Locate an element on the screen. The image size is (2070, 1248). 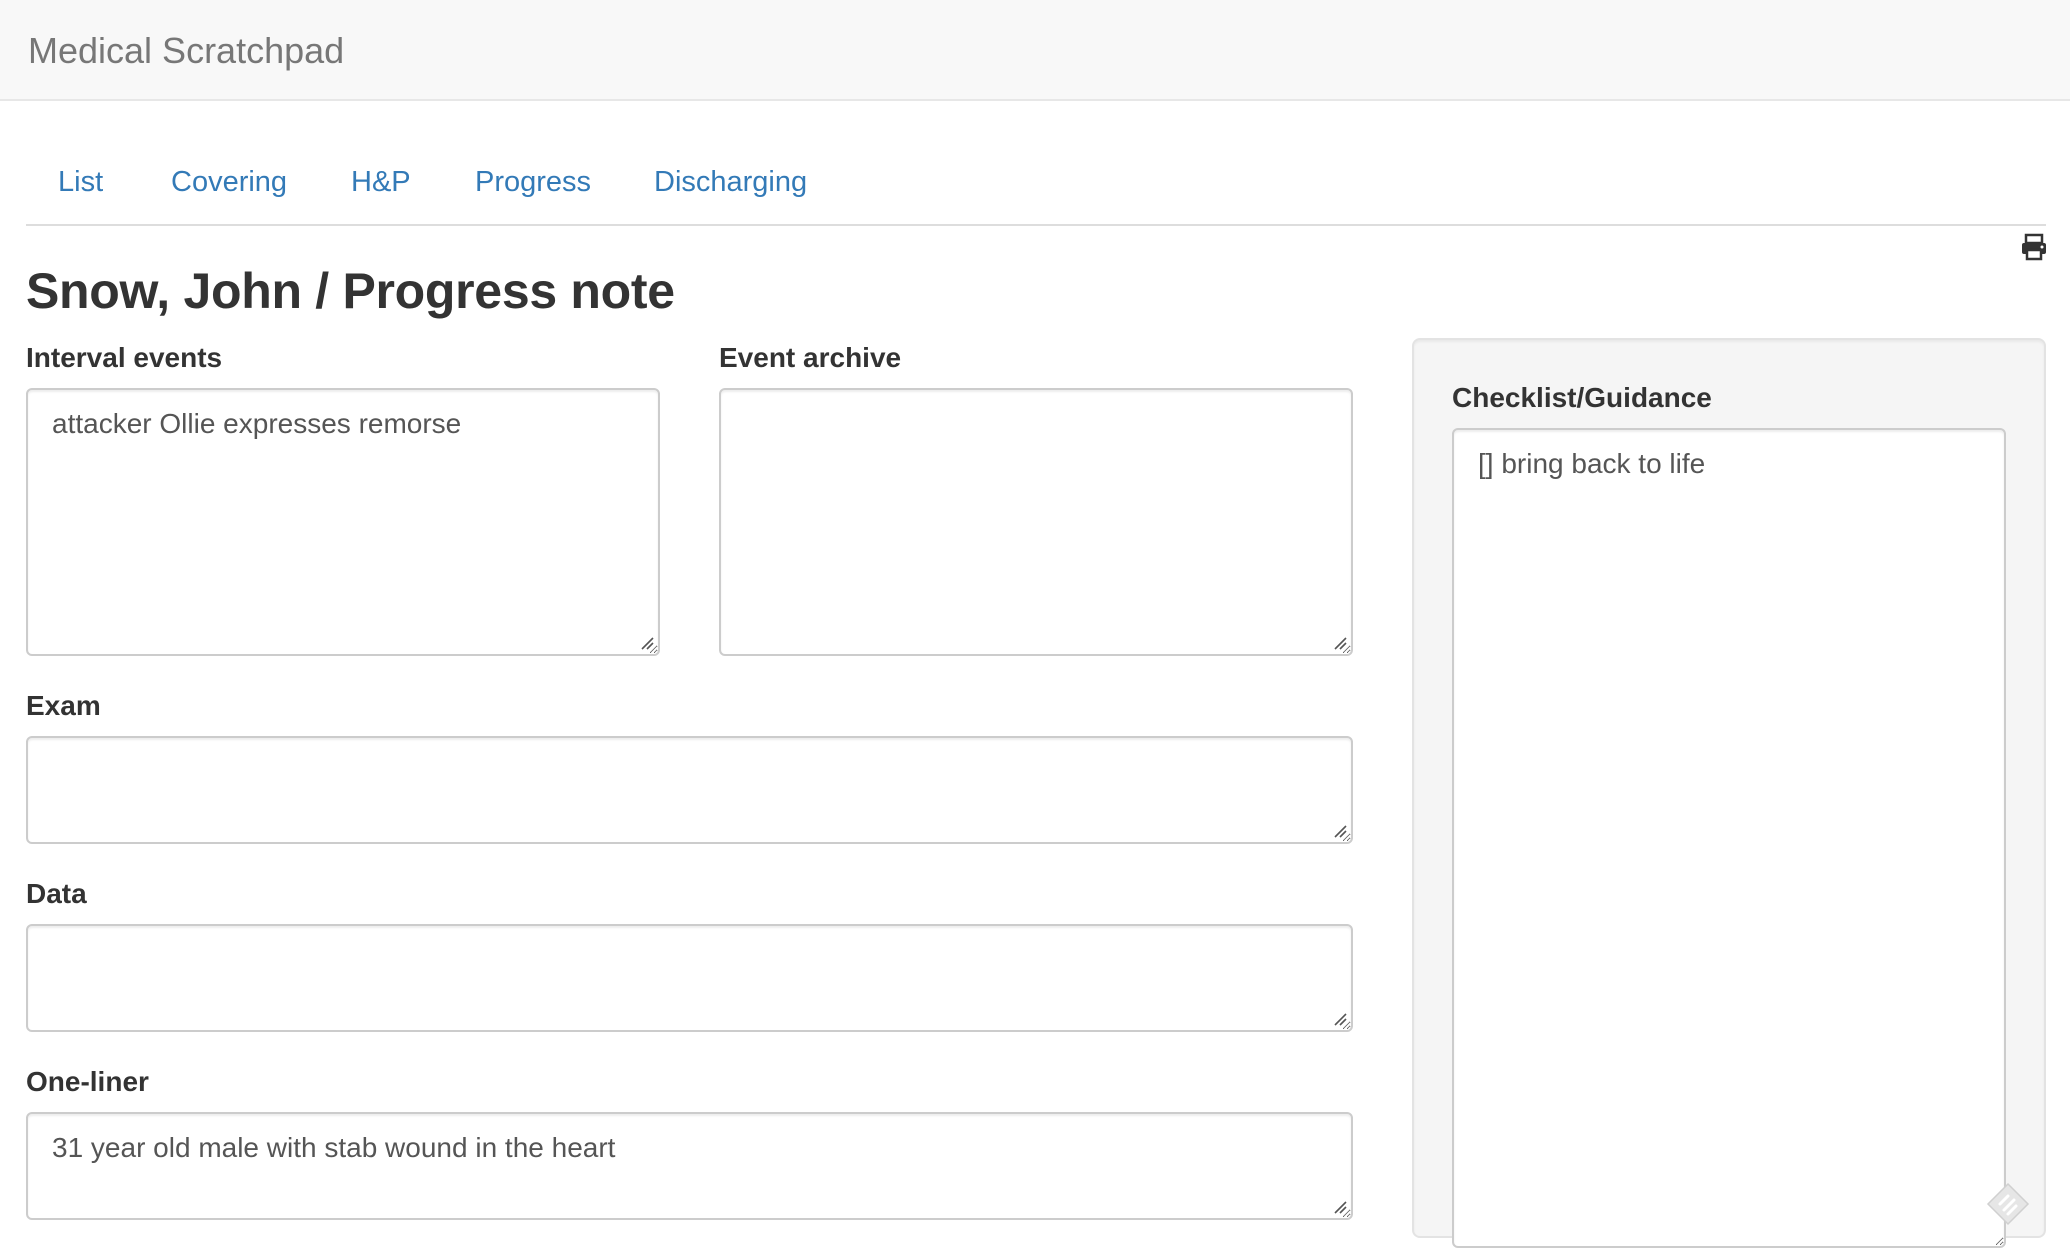
tab-hp: H&P is located at coordinates (381, 182).